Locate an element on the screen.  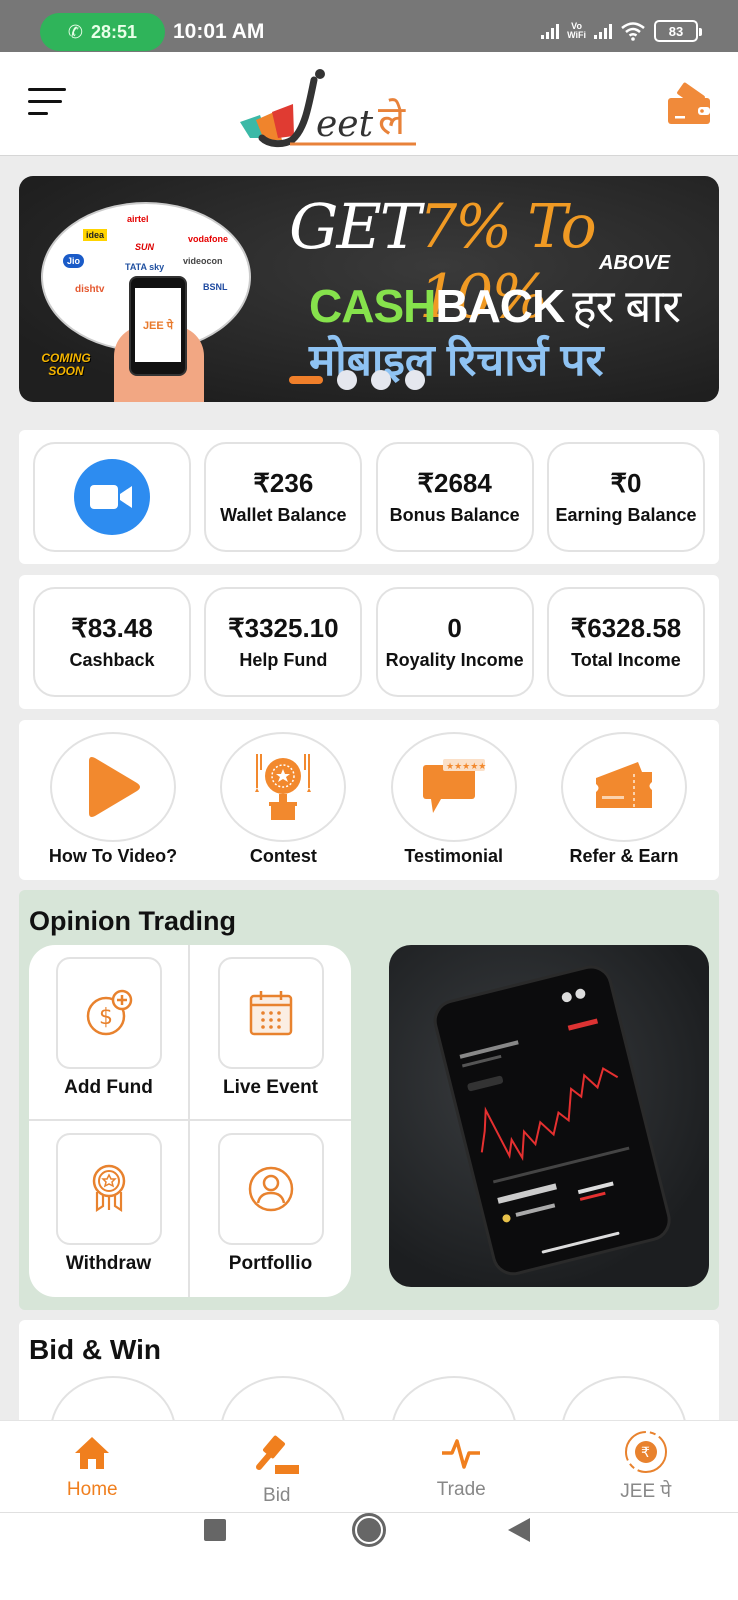
calendar-icon is located at coordinates (270, 1013).